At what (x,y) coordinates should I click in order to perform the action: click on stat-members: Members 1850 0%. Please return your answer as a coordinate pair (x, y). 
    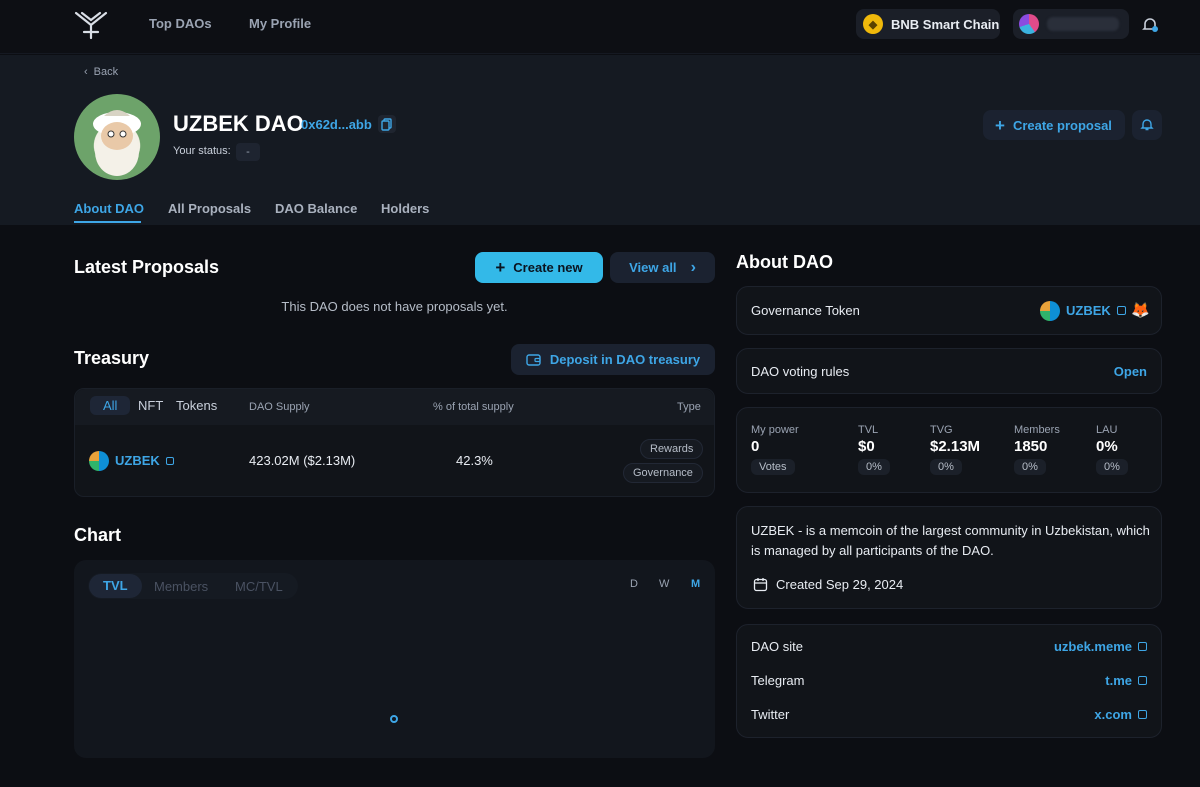
    Looking at the image, I should click on (1037, 449).